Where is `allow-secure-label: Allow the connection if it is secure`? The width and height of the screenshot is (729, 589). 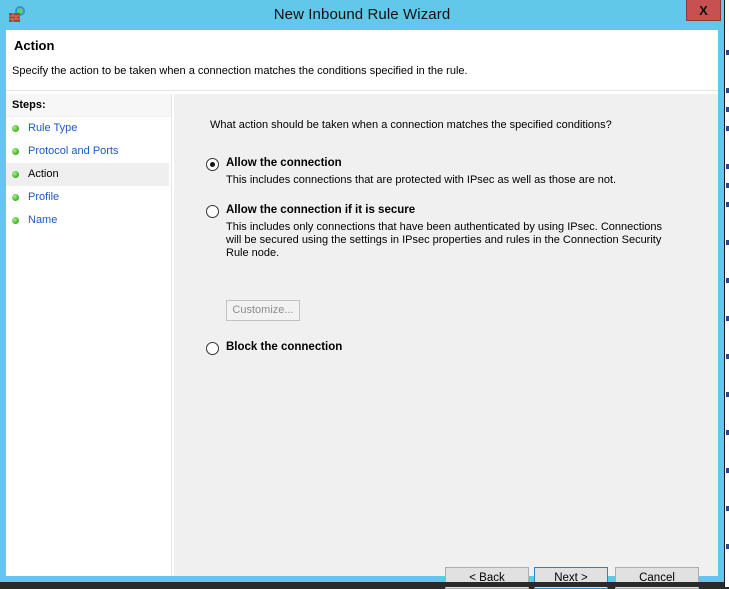
allow-secure-label: Allow the connection if it is secure is located at coordinates (320, 210).